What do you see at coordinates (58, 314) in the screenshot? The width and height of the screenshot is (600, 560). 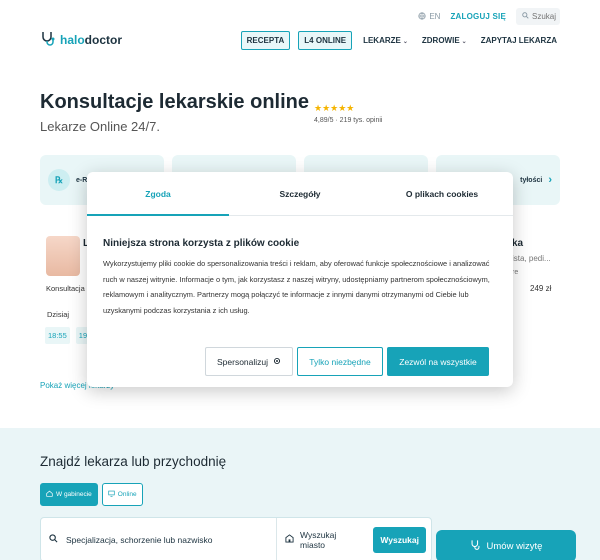 I see `day-label: Dzisiaj` at bounding box center [58, 314].